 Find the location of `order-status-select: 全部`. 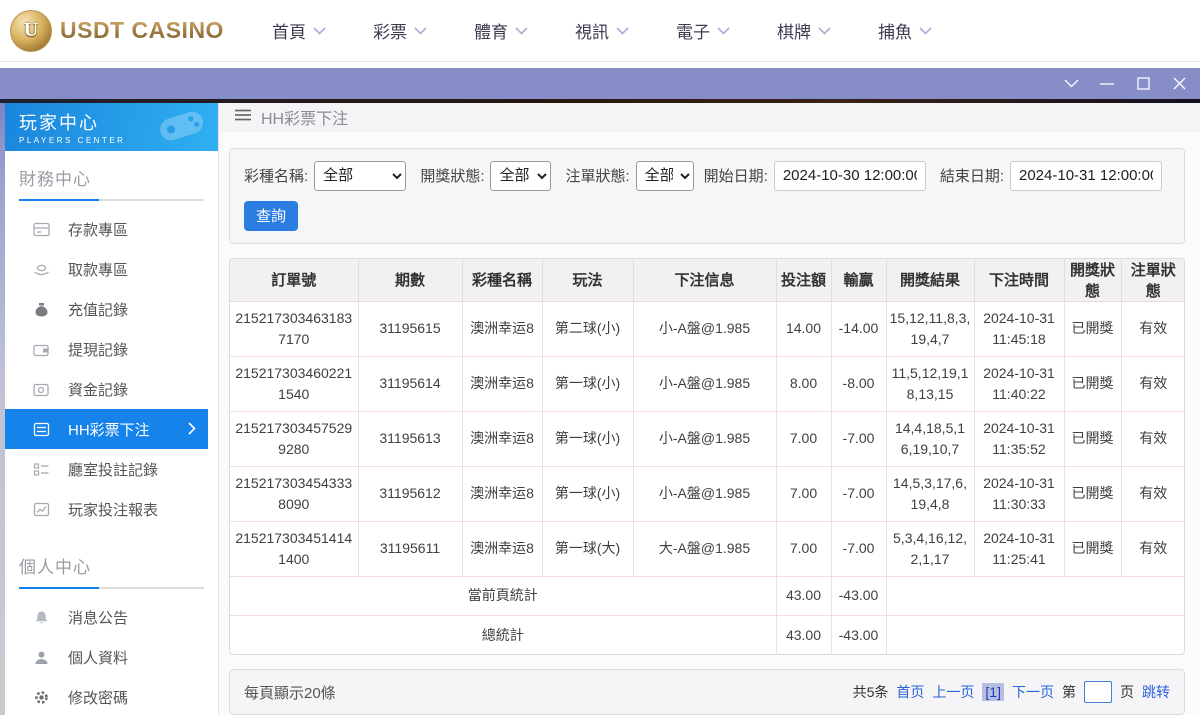

order-status-select: 全部 is located at coordinates (664, 175).